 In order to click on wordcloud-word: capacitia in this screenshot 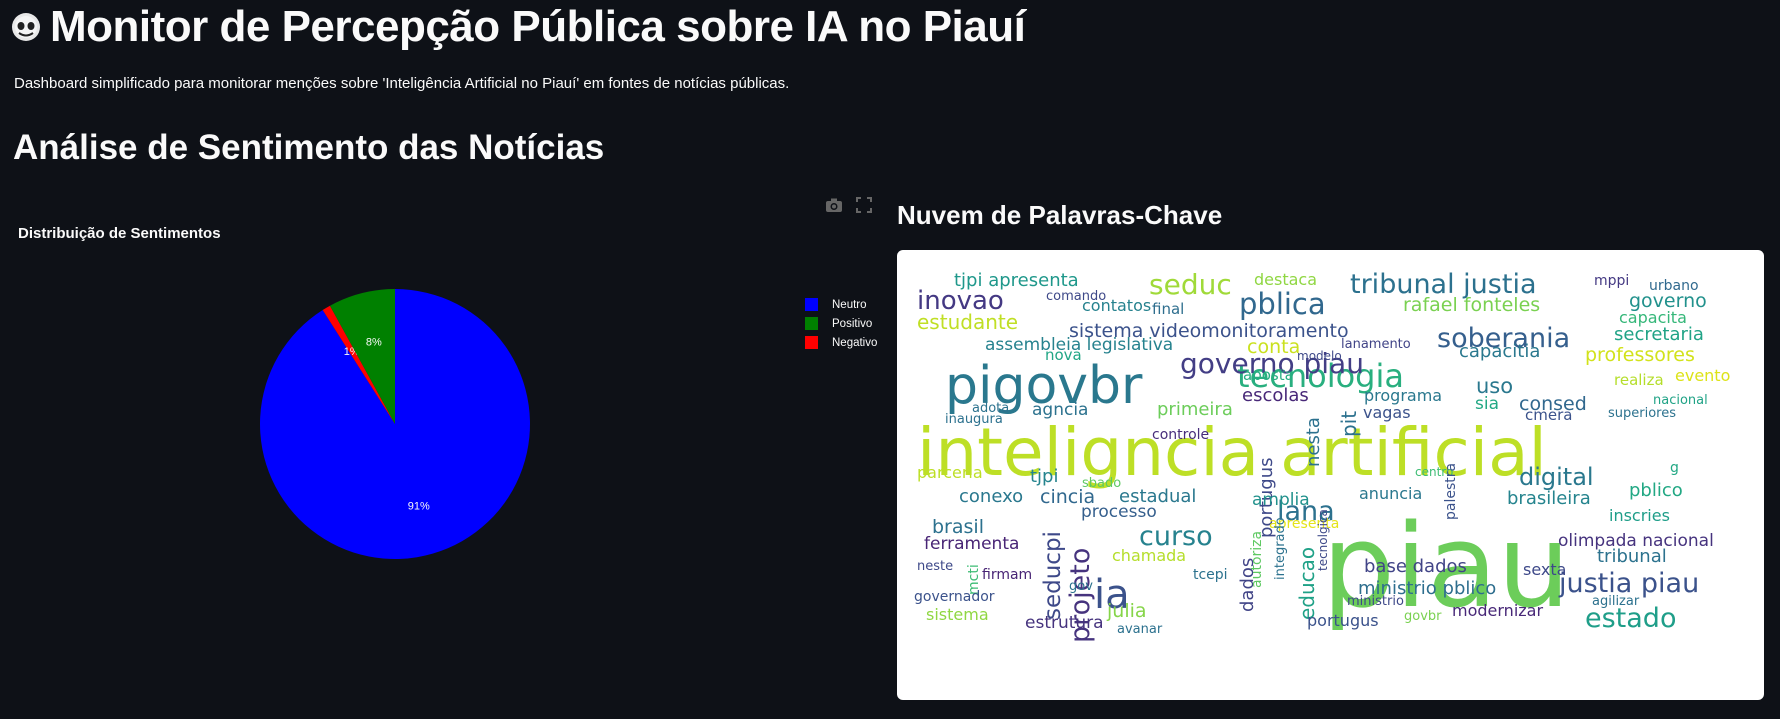, I will do `click(1500, 351)`.